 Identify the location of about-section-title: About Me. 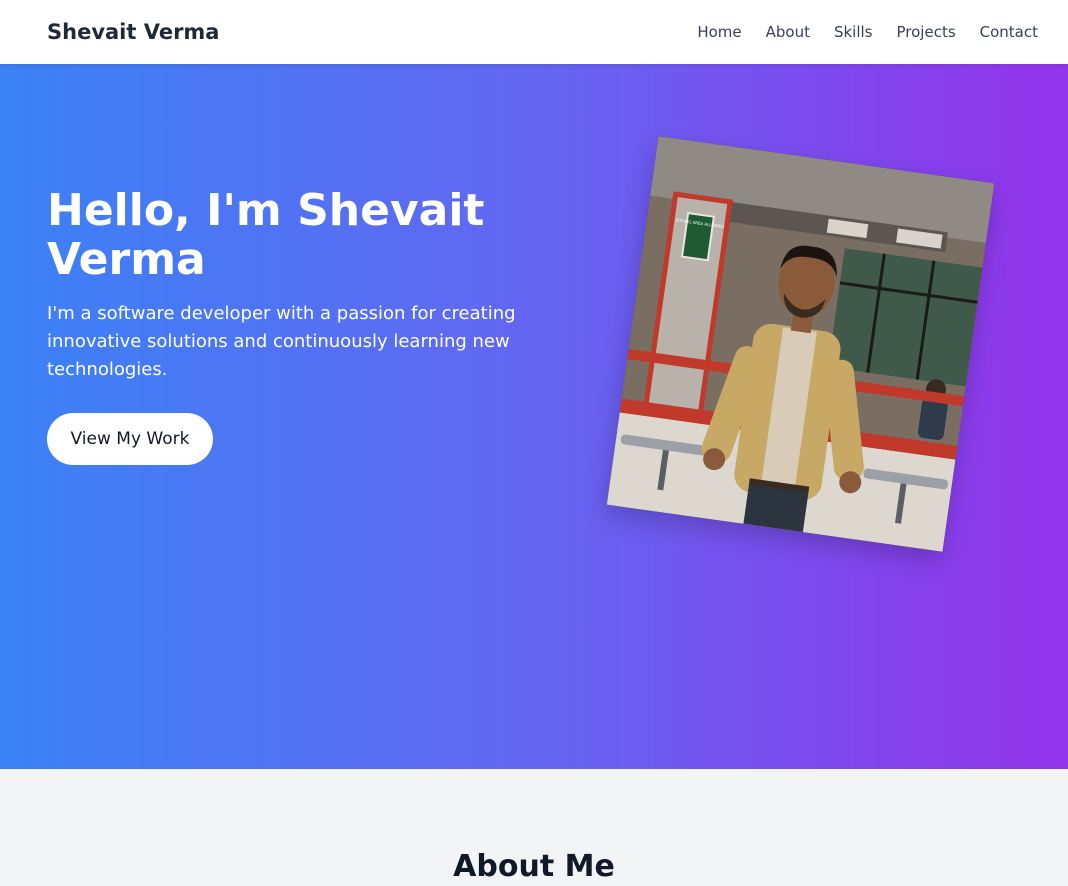
(534, 866).